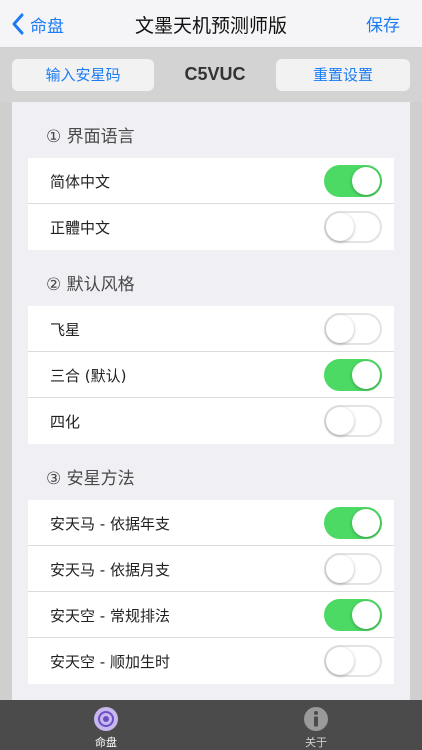 The width and height of the screenshot is (422, 750). I want to click on section-group-language: 简体中文 正體中文, so click(211, 204).